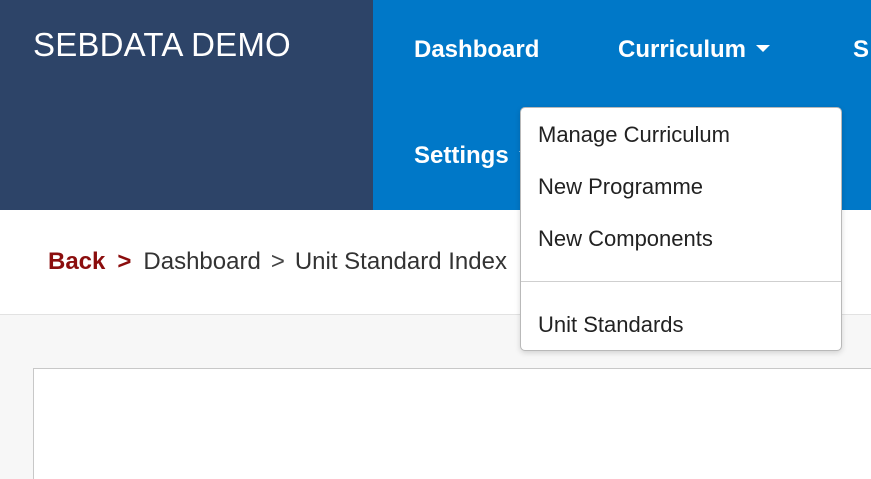 Image resolution: width=871 pixels, height=479 pixels. Describe the element at coordinates (162, 45) in the screenshot. I see `brand-title: SEBDATA DEMO` at that location.